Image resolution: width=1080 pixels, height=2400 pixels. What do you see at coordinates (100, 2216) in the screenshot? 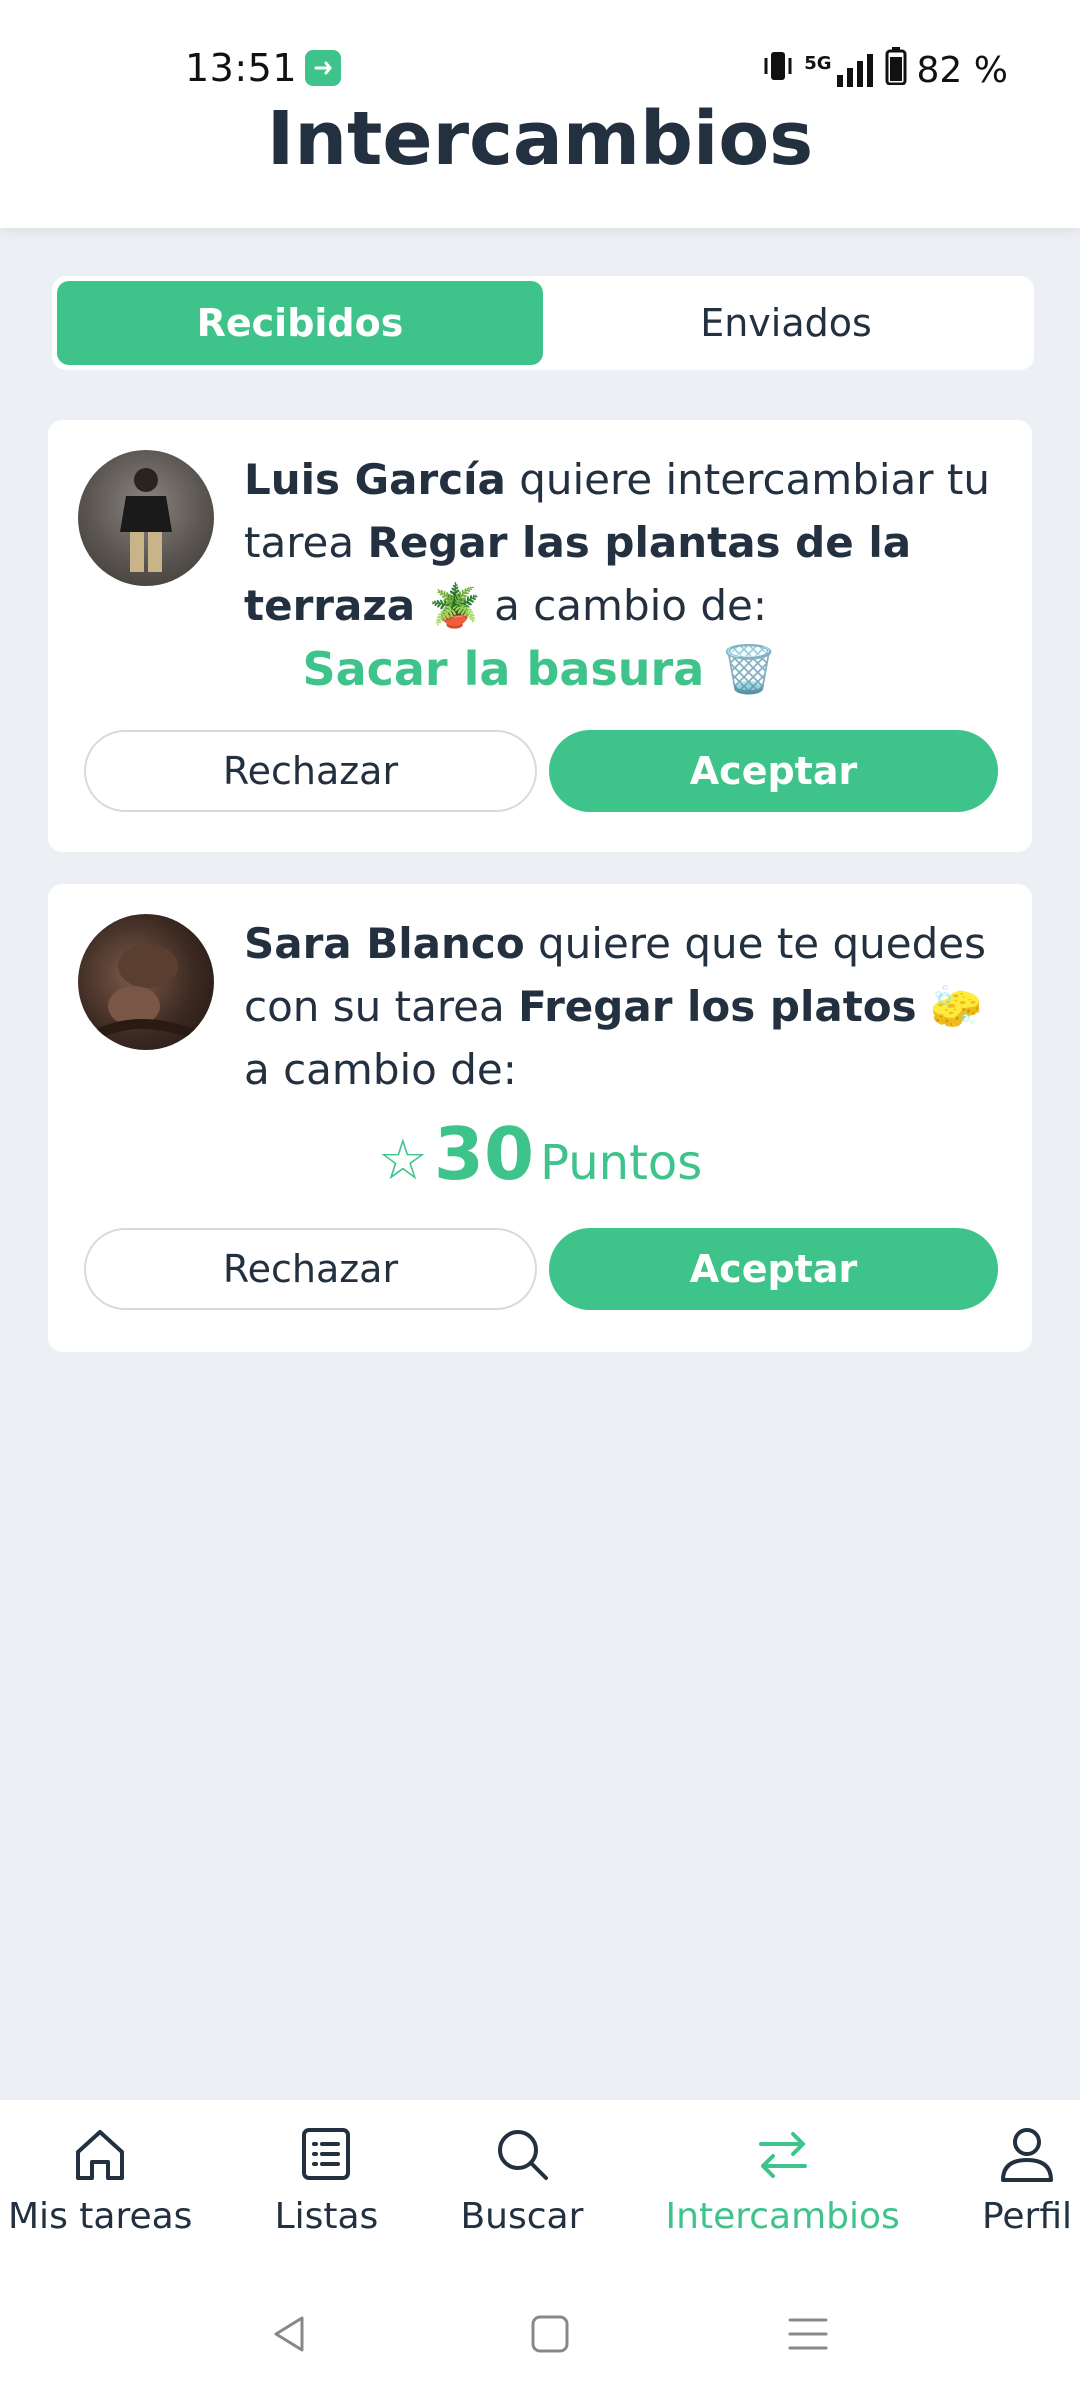
I see `nav-label: Mis tareas` at bounding box center [100, 2216].